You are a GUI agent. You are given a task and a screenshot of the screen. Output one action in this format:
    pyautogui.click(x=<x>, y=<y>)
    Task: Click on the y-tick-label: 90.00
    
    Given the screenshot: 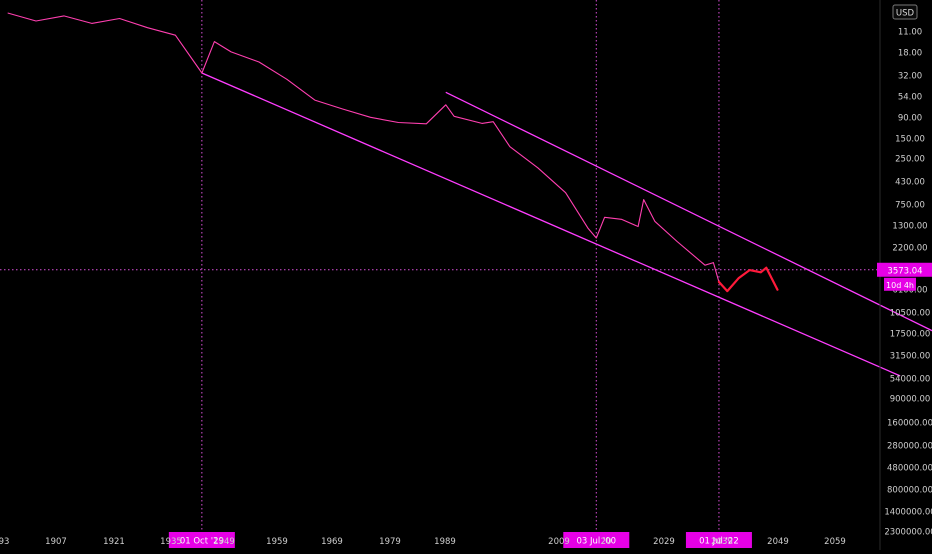 What is the action you would take?
    pyautogui.click(x=910, y=119)
    